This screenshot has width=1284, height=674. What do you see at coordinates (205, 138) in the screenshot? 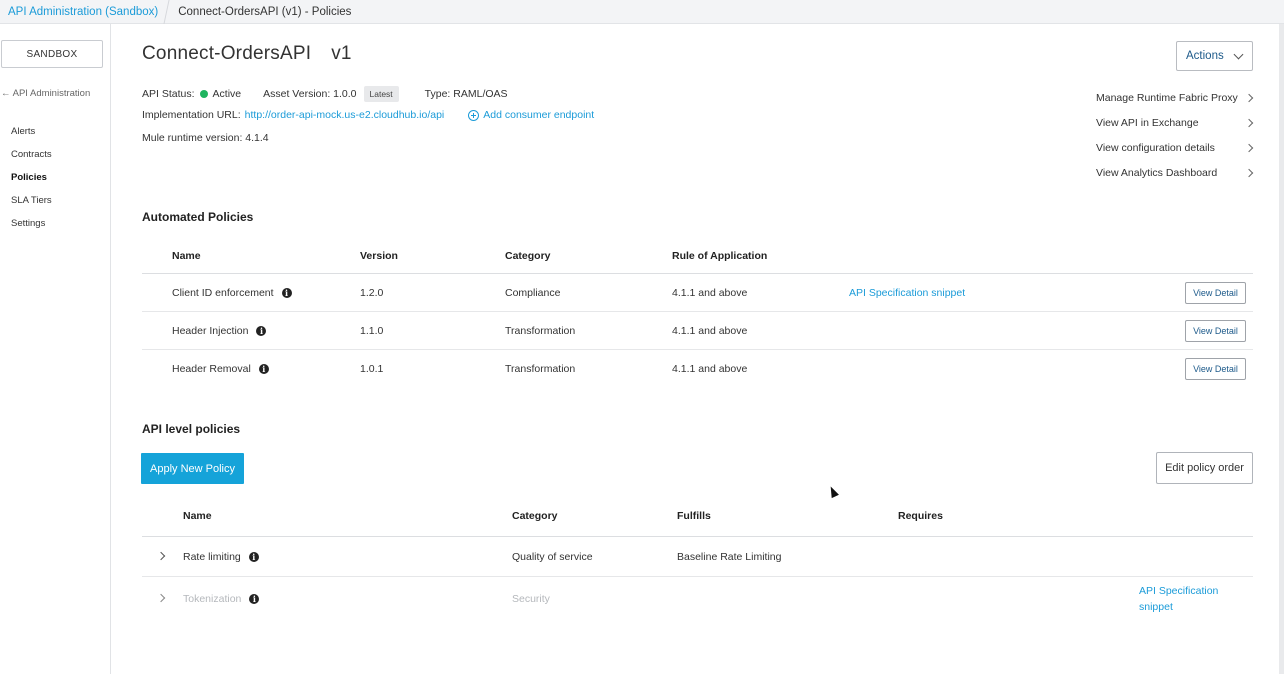
I see `runtime-row: Mule runtime version: 4.1.4` at bounding box center [205, 138].